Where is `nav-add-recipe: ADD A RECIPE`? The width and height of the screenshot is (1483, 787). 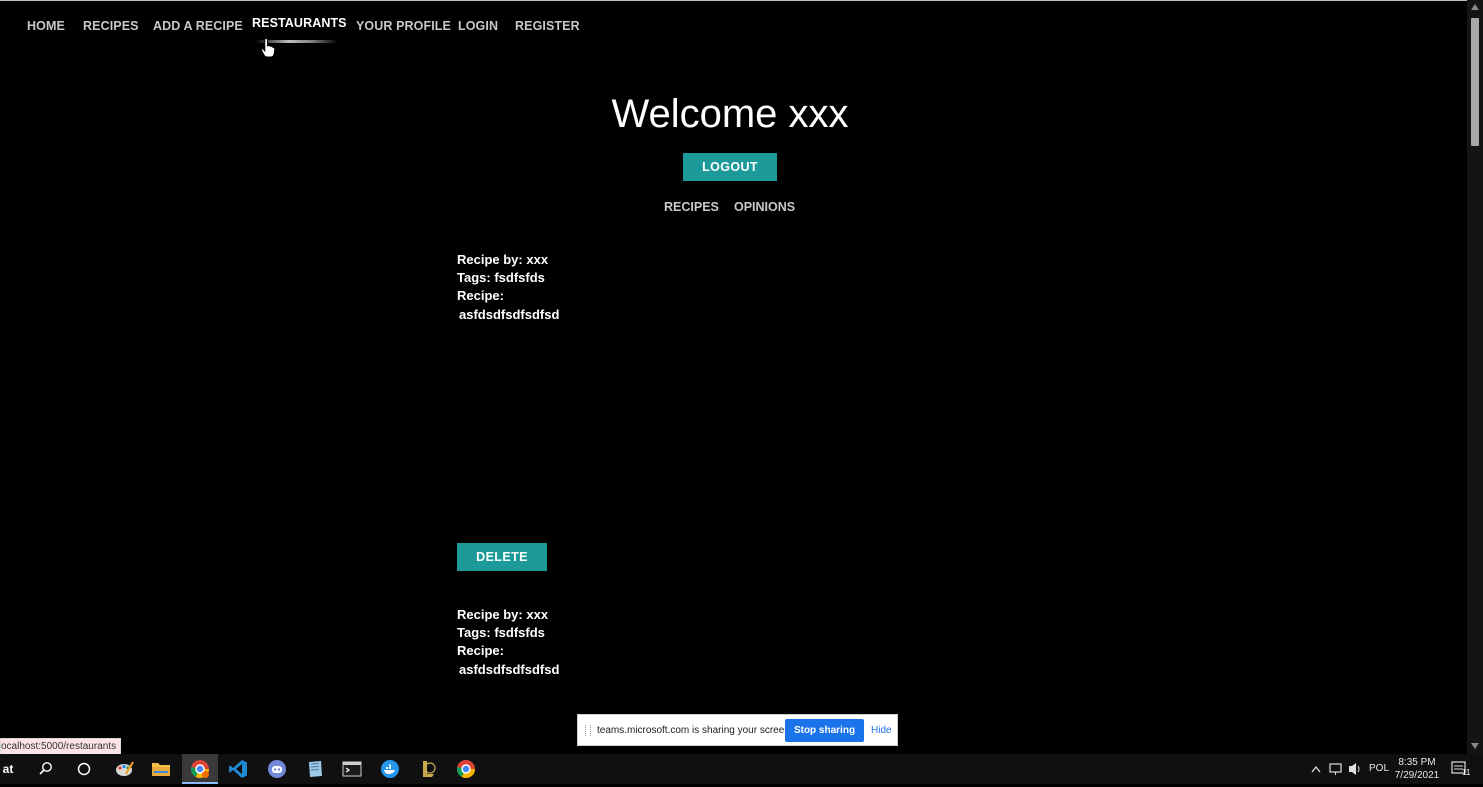 nav-add-recipe: ADD A RECIPE is located at coordinates (198, 26).